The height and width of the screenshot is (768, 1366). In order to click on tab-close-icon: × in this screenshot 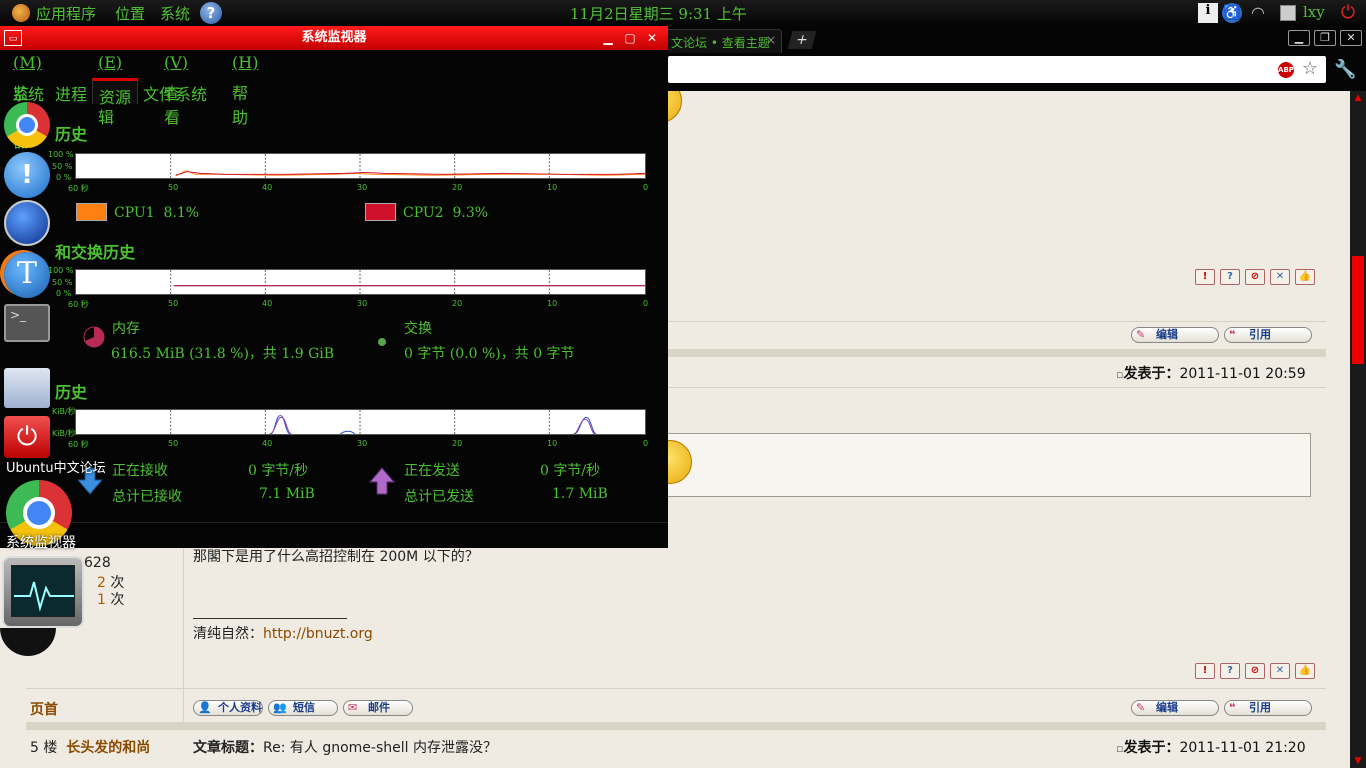, I will do `click(771, 40)`.